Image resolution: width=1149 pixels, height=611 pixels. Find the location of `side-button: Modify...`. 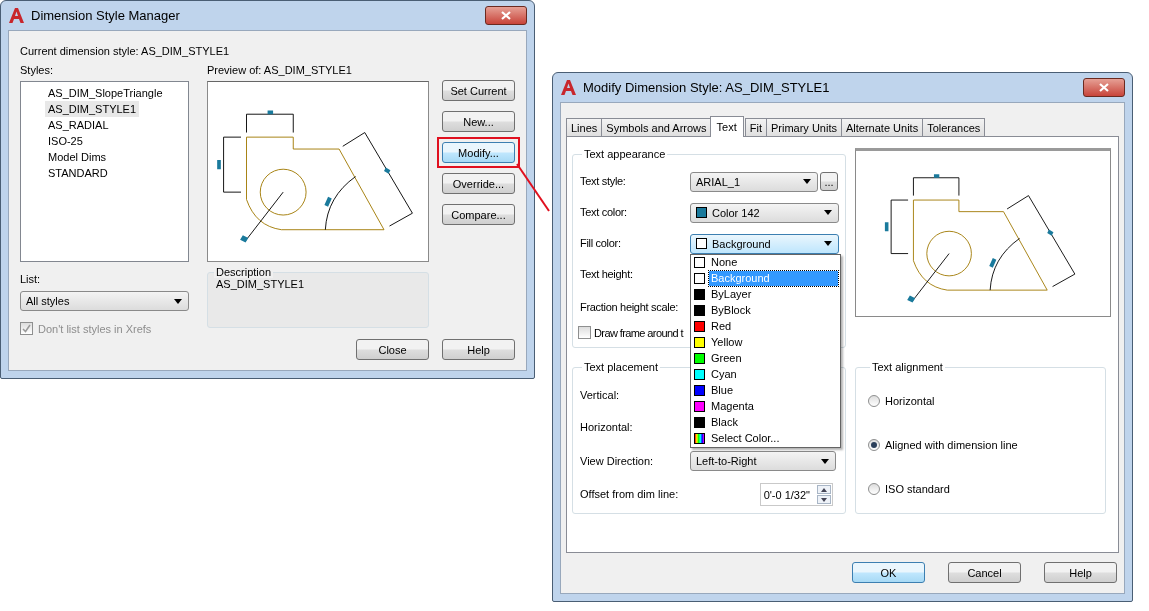

side-button: Modify... is located at coordinates (478, 152).